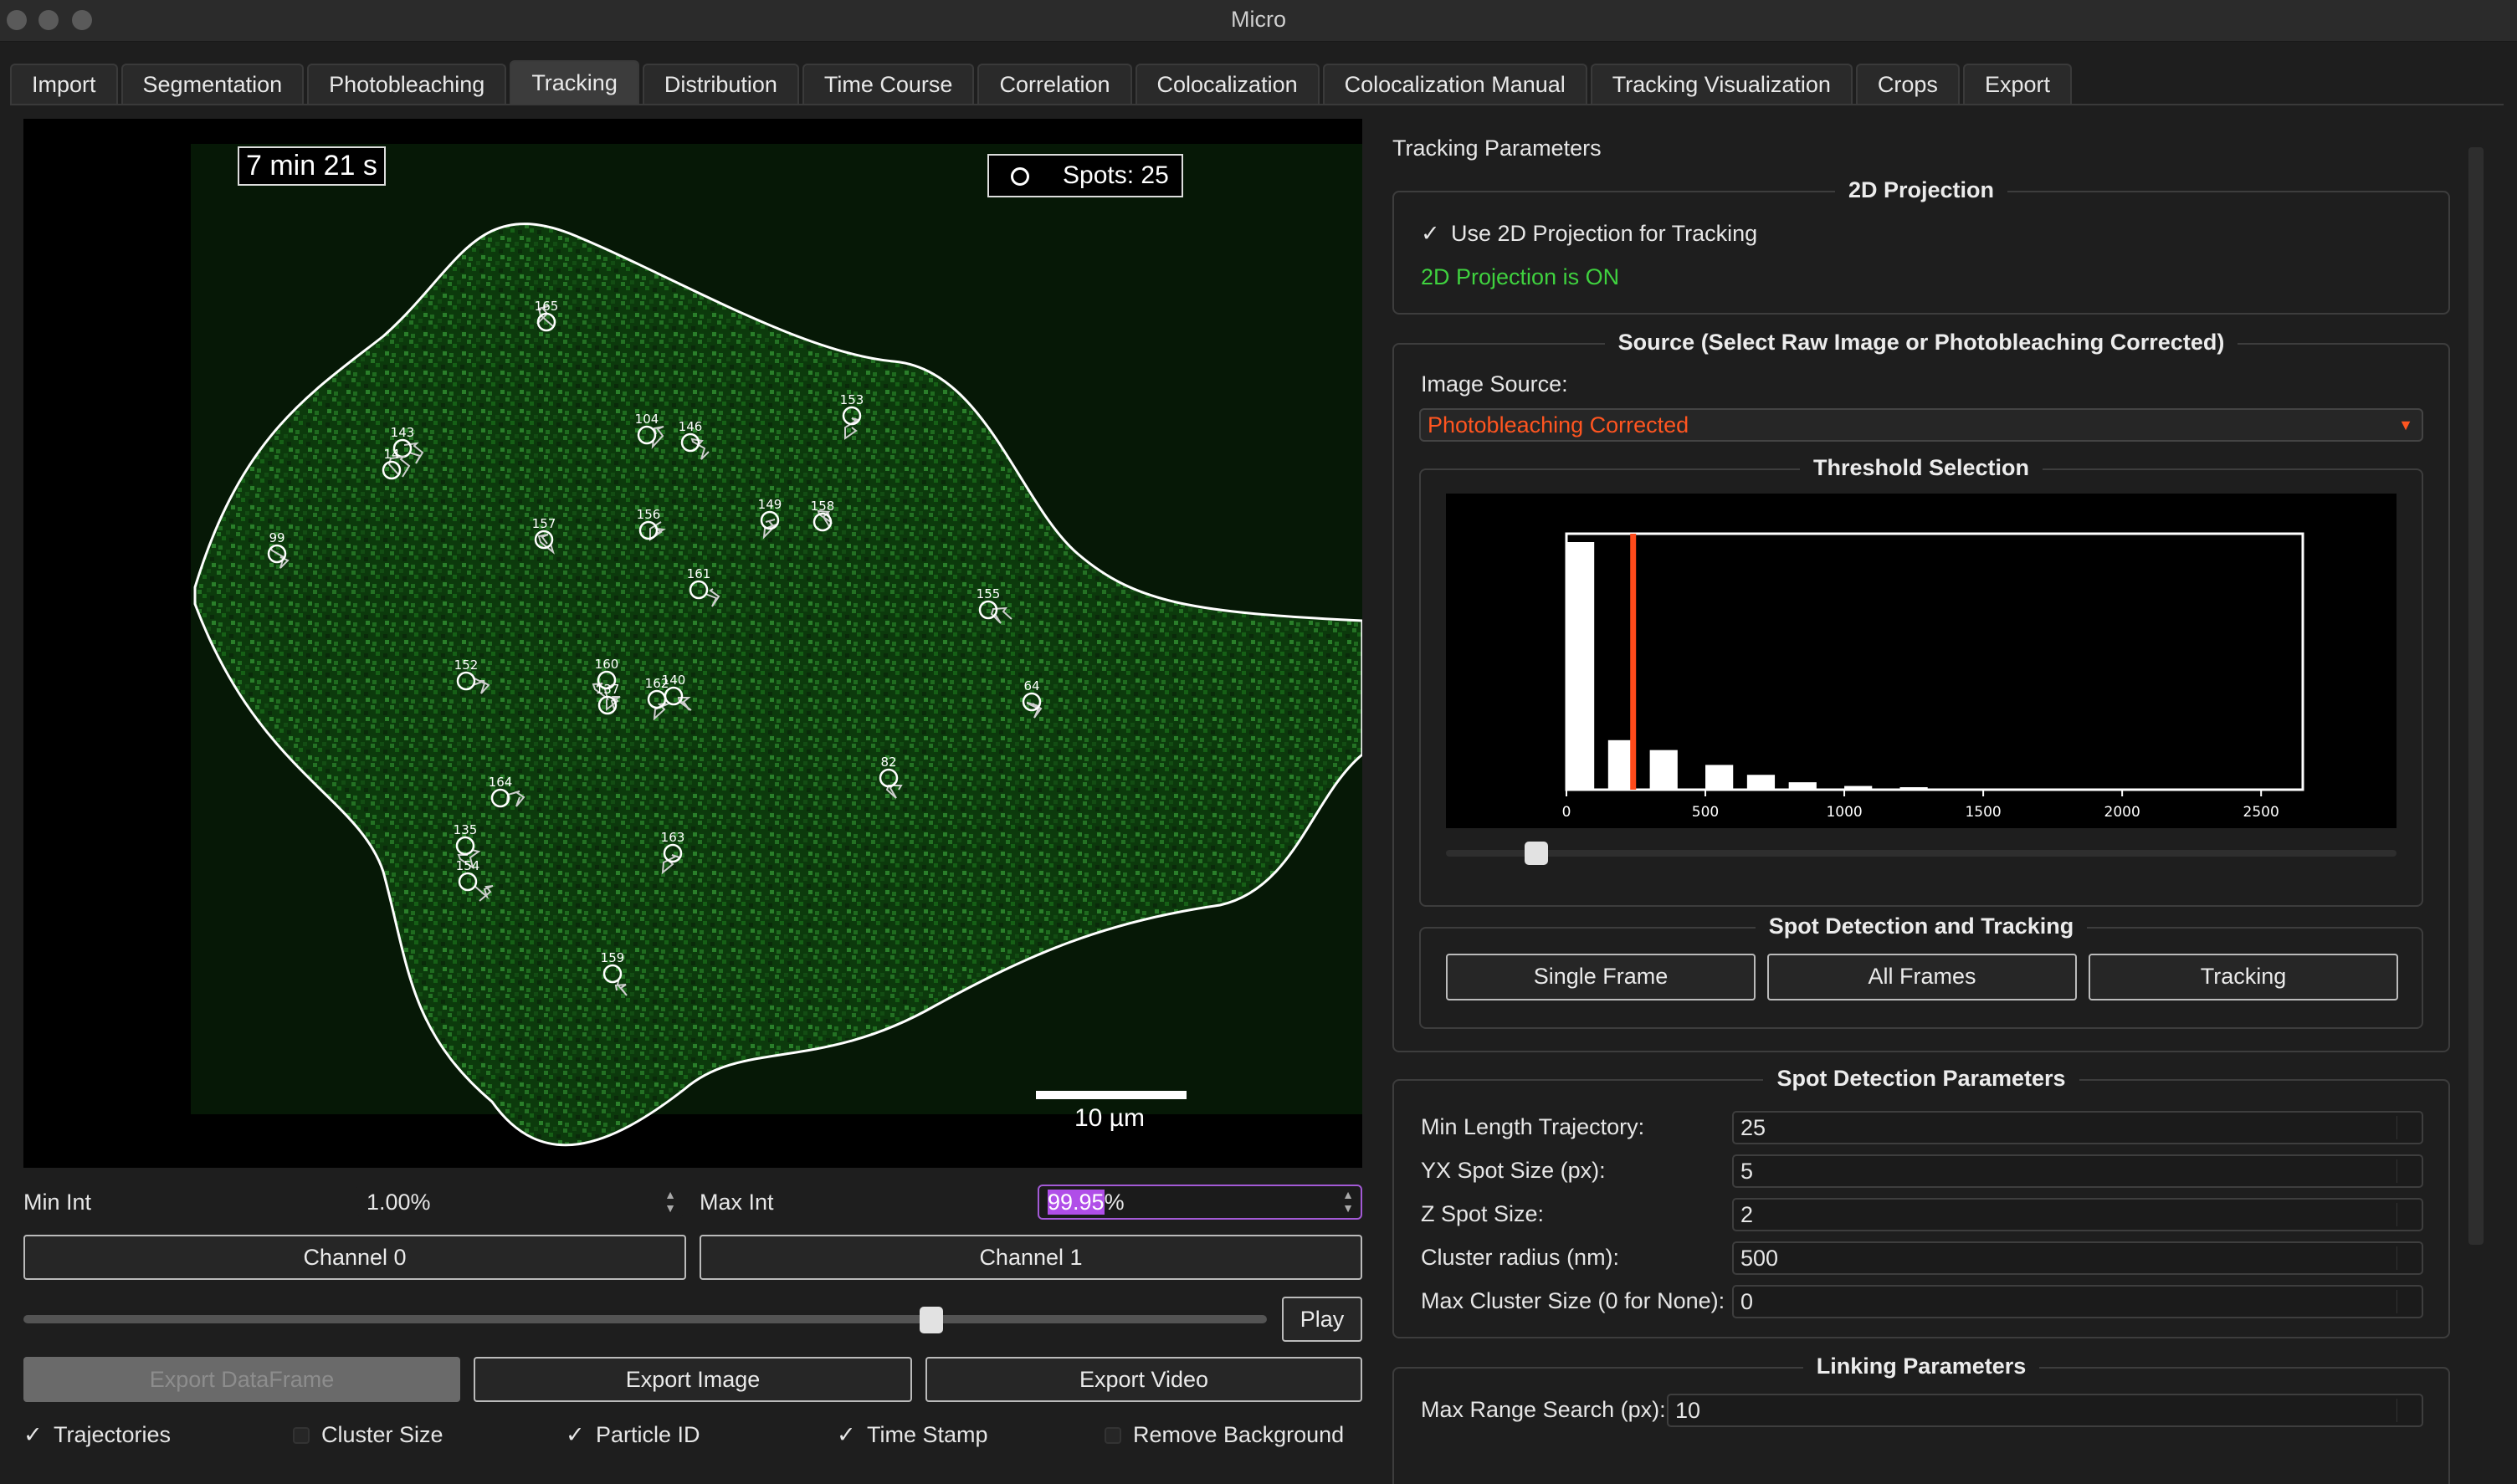 This screenshot has height=1484, width=2517. I want to click on tab-segmentation: Segmentation, so click(212, 84).